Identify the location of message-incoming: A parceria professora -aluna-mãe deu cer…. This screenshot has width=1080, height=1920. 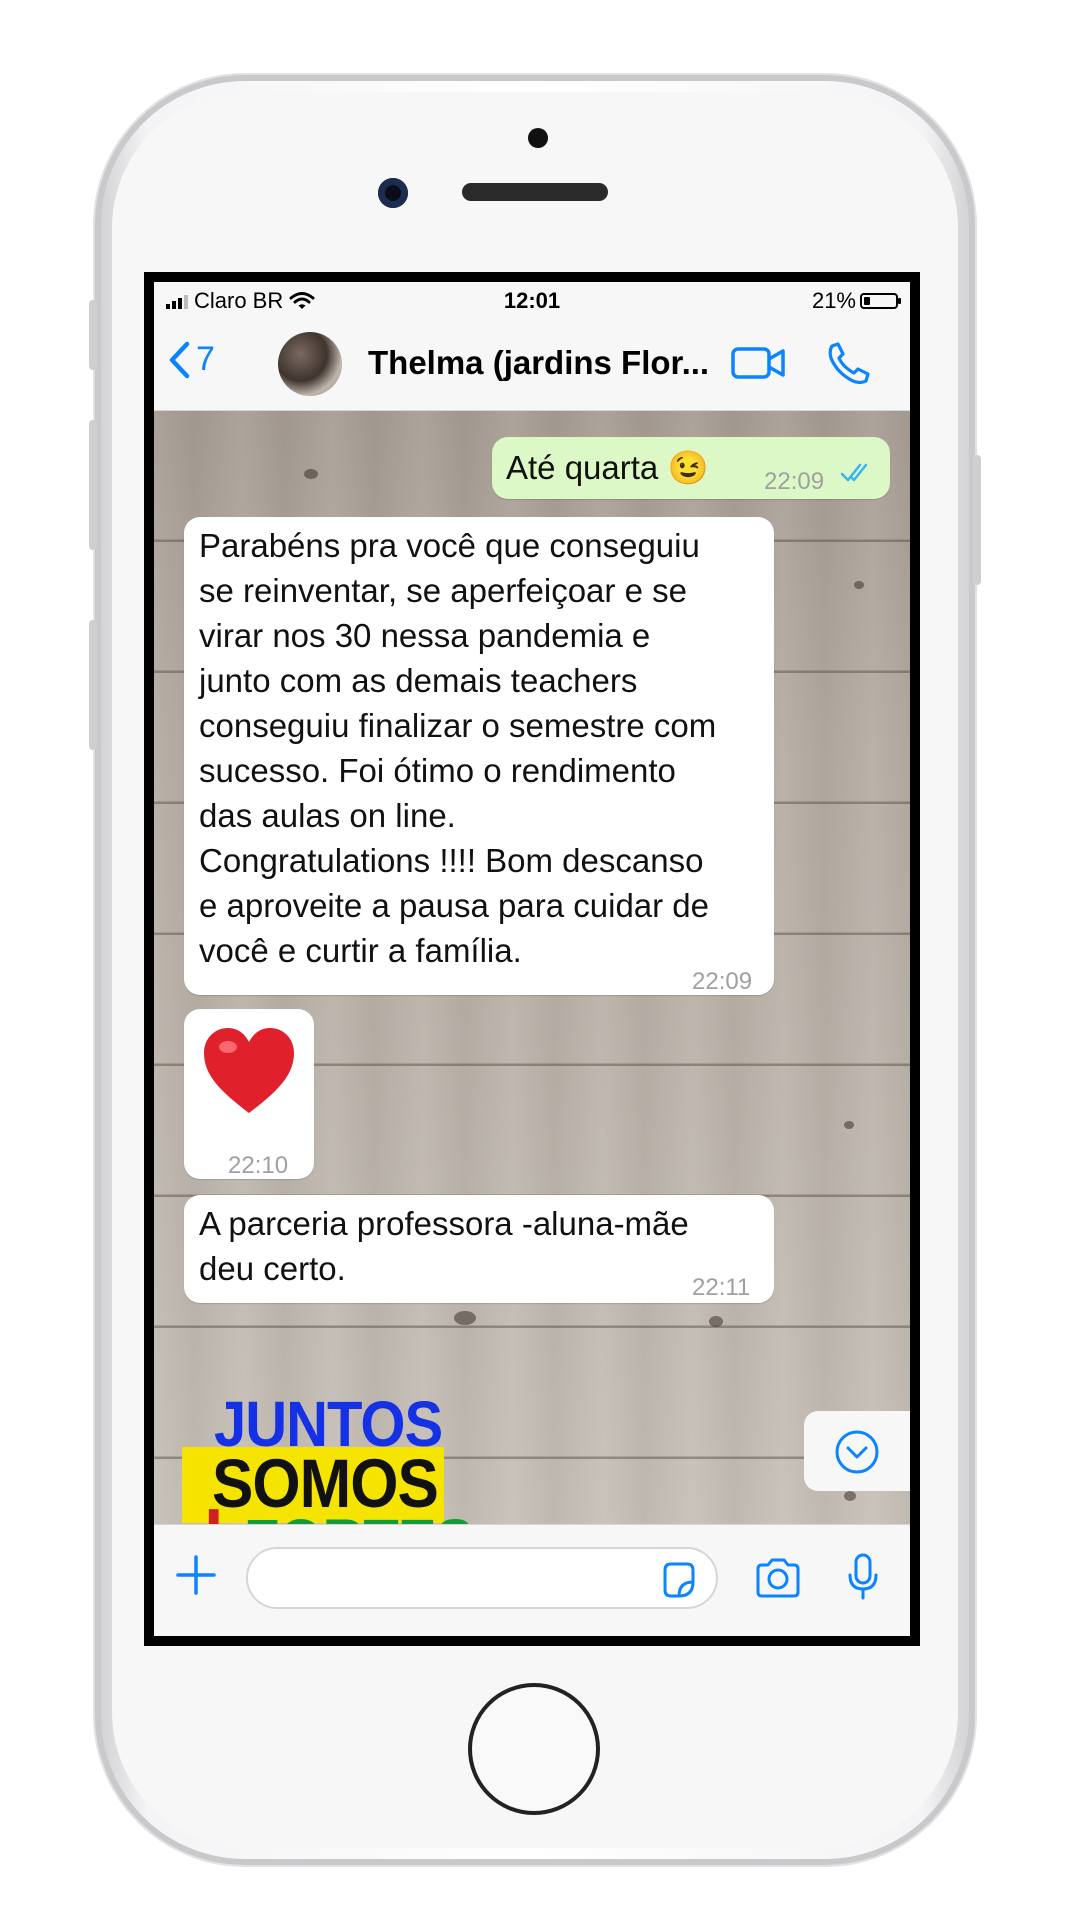
(479, 1249).